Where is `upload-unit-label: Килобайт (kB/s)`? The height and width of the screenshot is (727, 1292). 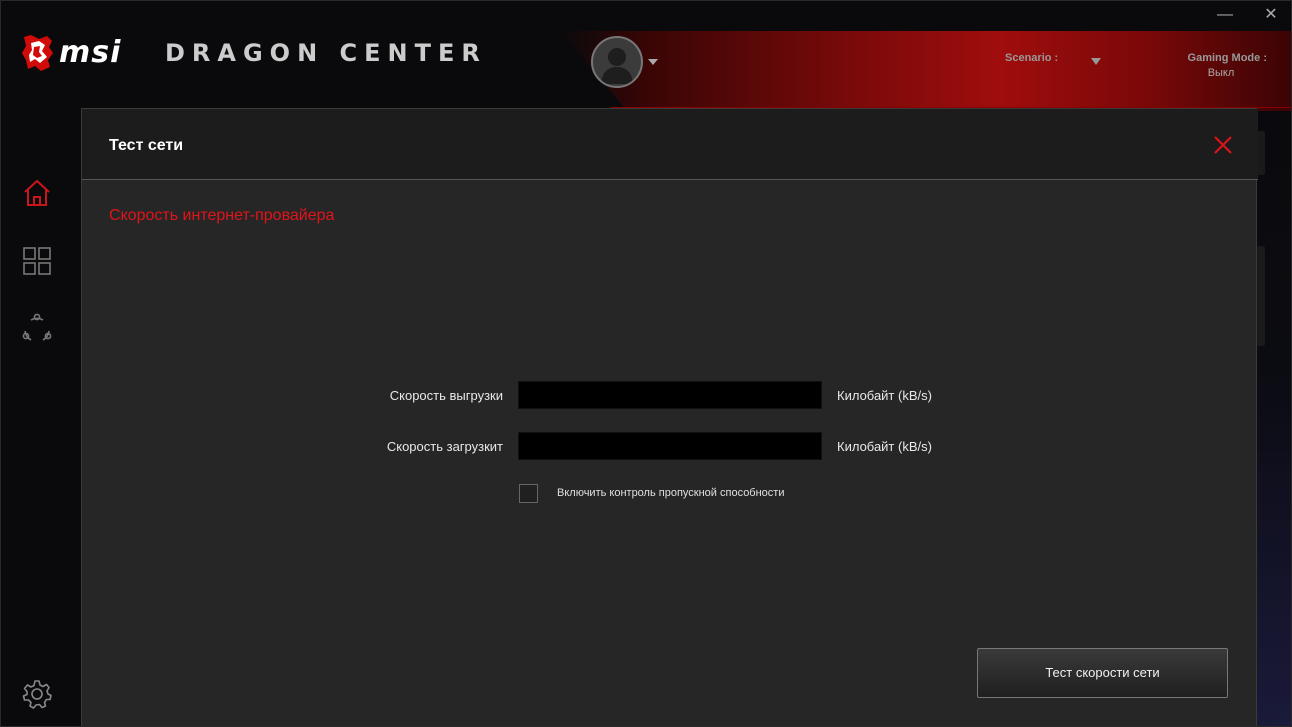
upload-unit-label: Килобайт (kB/s) is located at coordinates (884, 395).